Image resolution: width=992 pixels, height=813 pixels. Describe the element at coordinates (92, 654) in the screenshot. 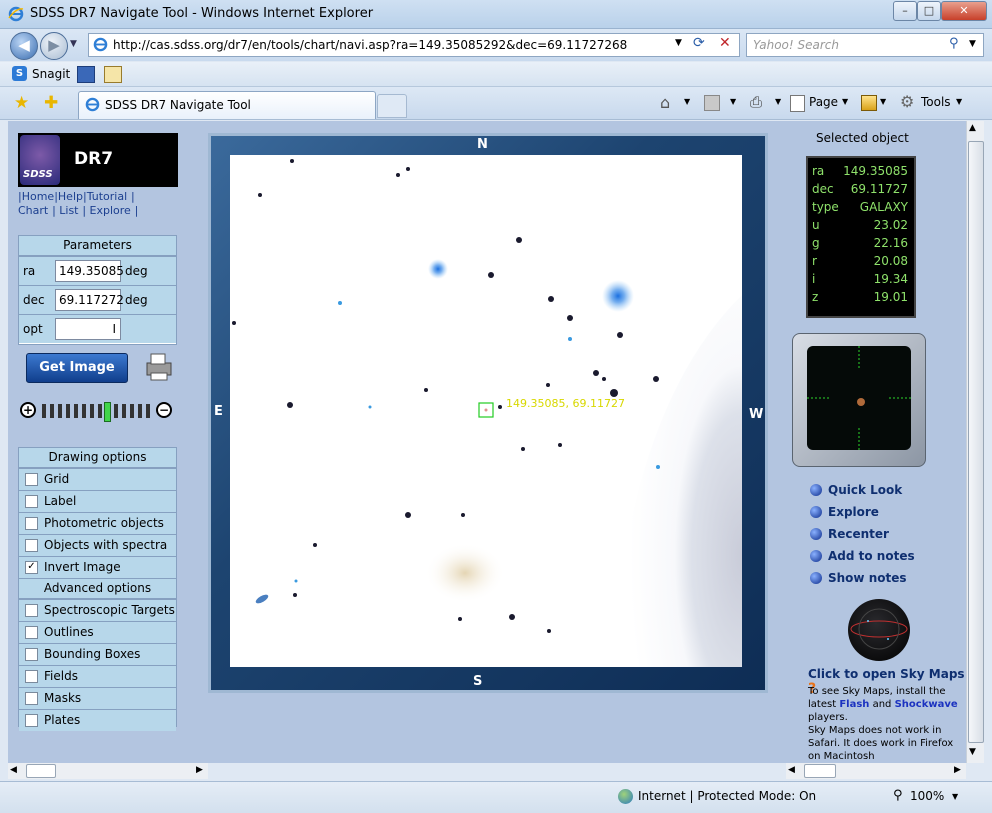

I see `option-label: Bounding Boxes` at that location.